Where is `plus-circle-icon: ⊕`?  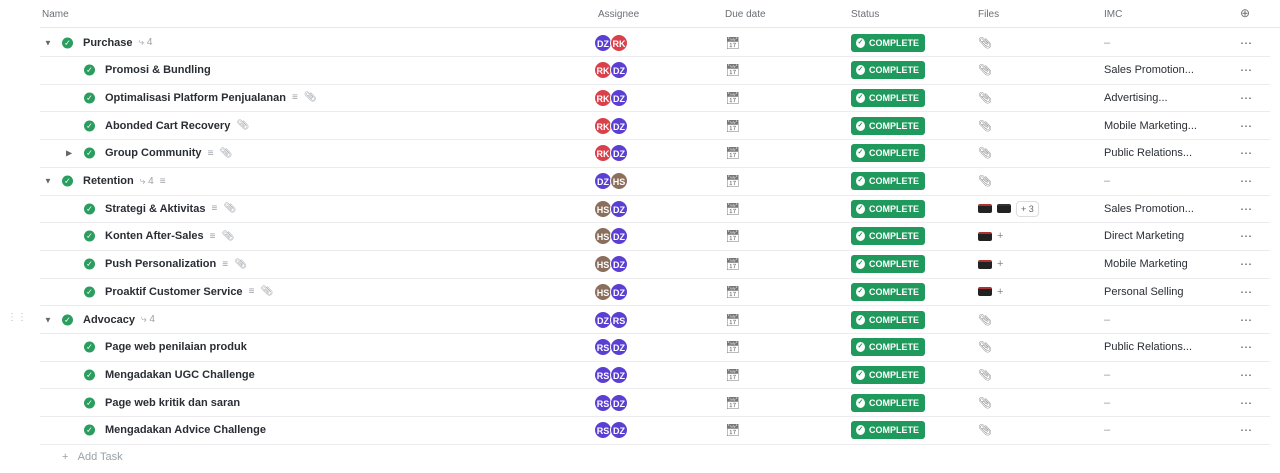 plus-circle-icon: ⊕ is located at coordinates (1245, 13).